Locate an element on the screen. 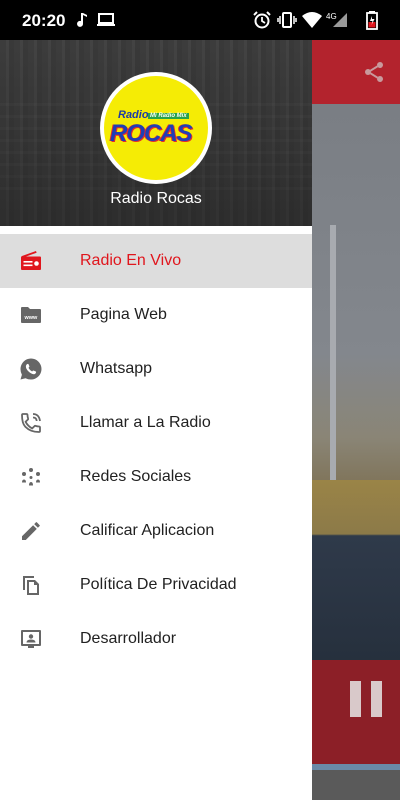 This screenshot has height=800, width=400. wifi-icon is located at coordinates (312, 20).